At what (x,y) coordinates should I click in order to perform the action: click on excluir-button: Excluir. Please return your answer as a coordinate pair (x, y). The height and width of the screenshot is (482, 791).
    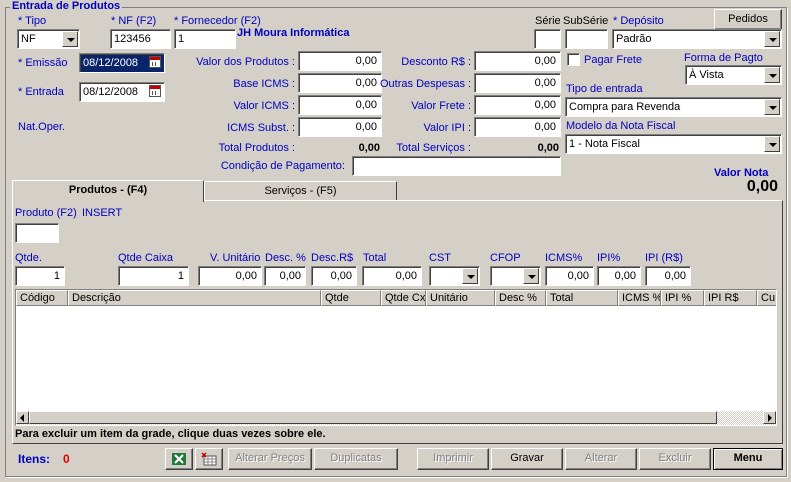
    Looking at the image, I should click on (675, 459).